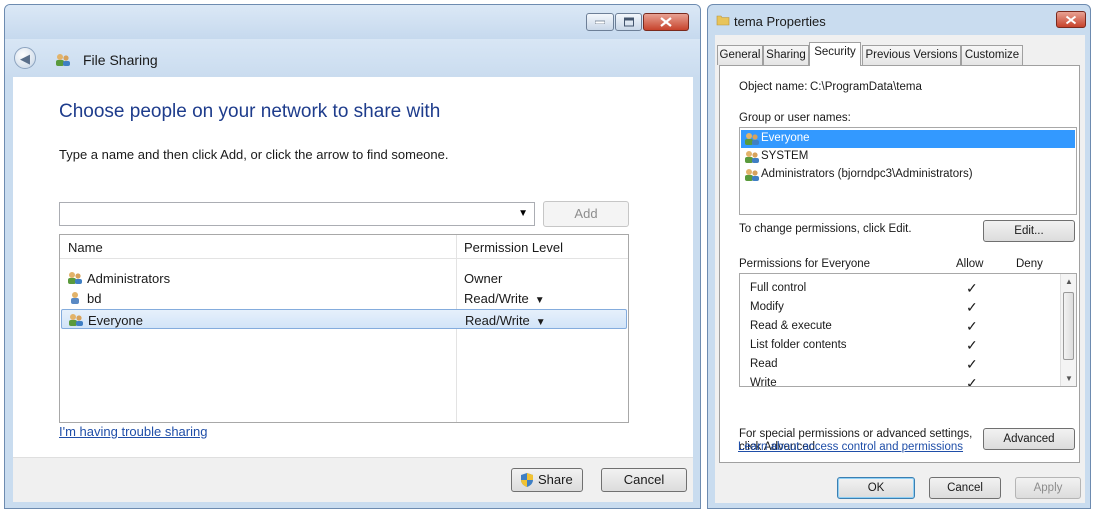  I want to click on list-item: SYSTEM, so click(908, 157).